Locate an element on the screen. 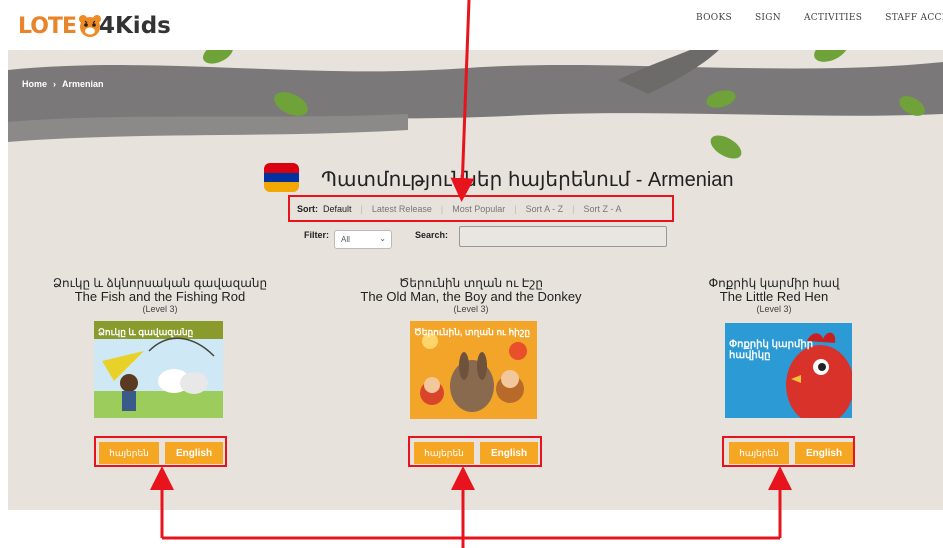  annotation-arrow-top is located at coordinates (462, 101).